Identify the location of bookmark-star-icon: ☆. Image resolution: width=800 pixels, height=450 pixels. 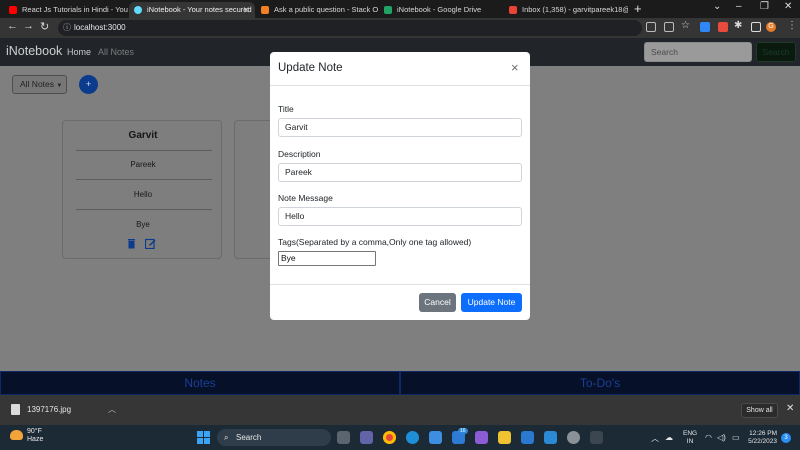
(685, 25).